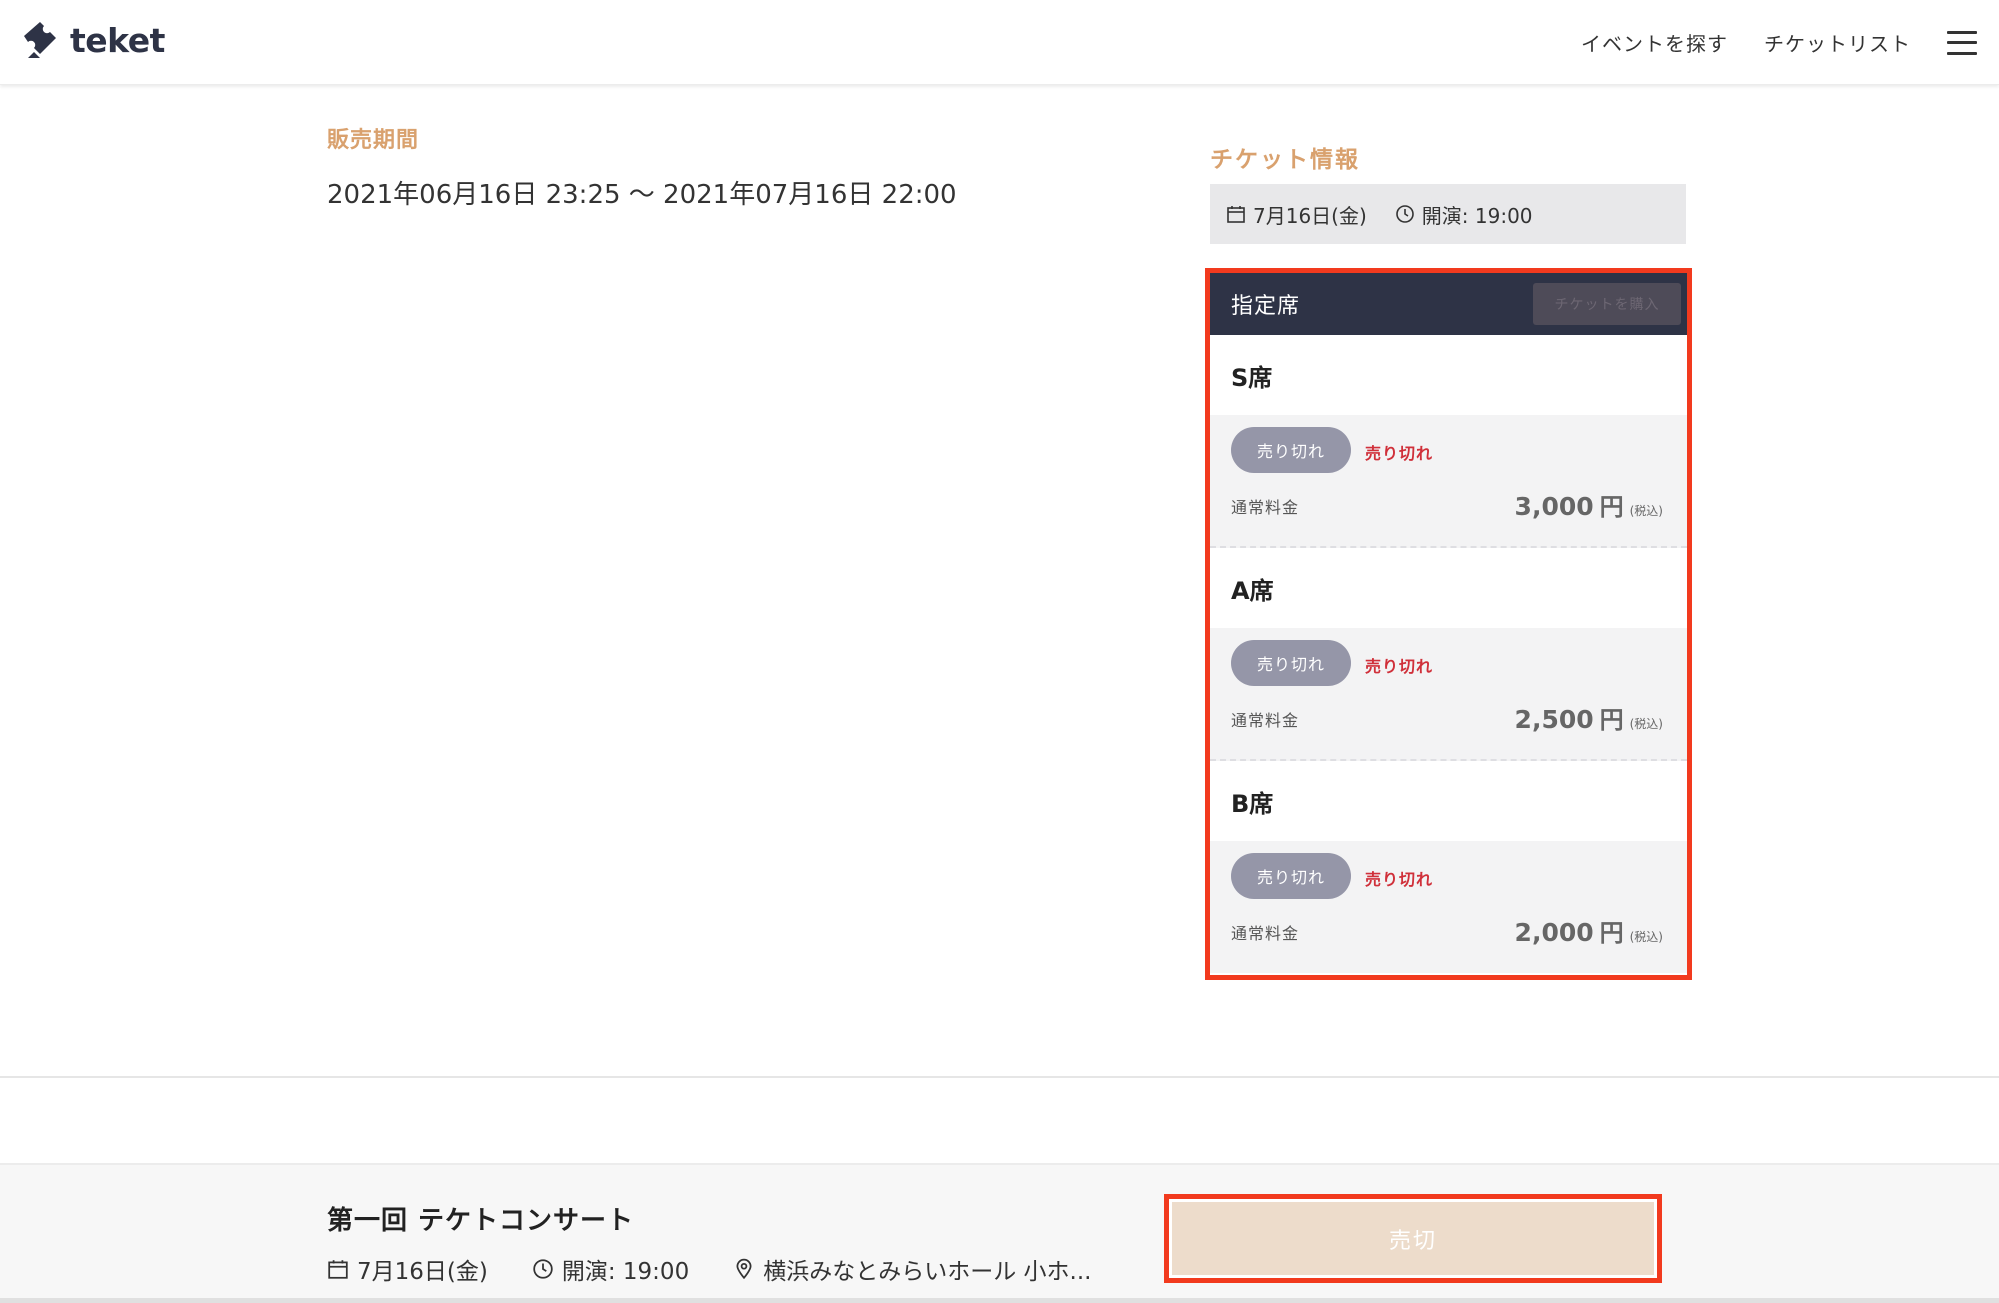 This screenshot has width=1999, height=1303. I want to click on seat-name: A席, so click(1252, 590).